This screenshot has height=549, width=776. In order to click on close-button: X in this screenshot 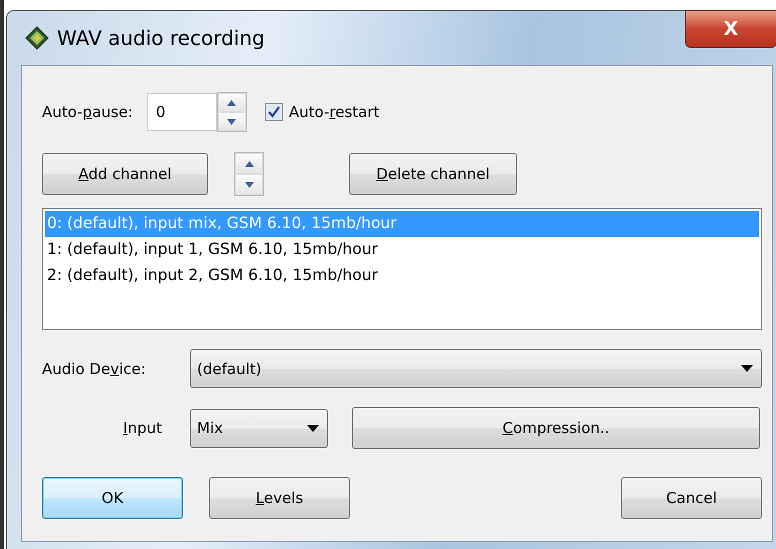, I will do `click(730, 29)`.